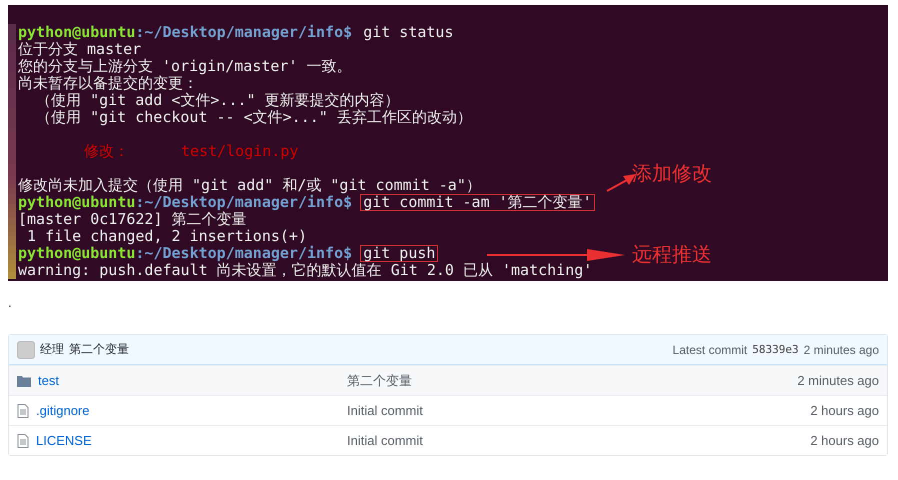 The image size is (898, 480). I want to click on terminal-output: [master 0c17622] 第二个变量, so click(132, 219).